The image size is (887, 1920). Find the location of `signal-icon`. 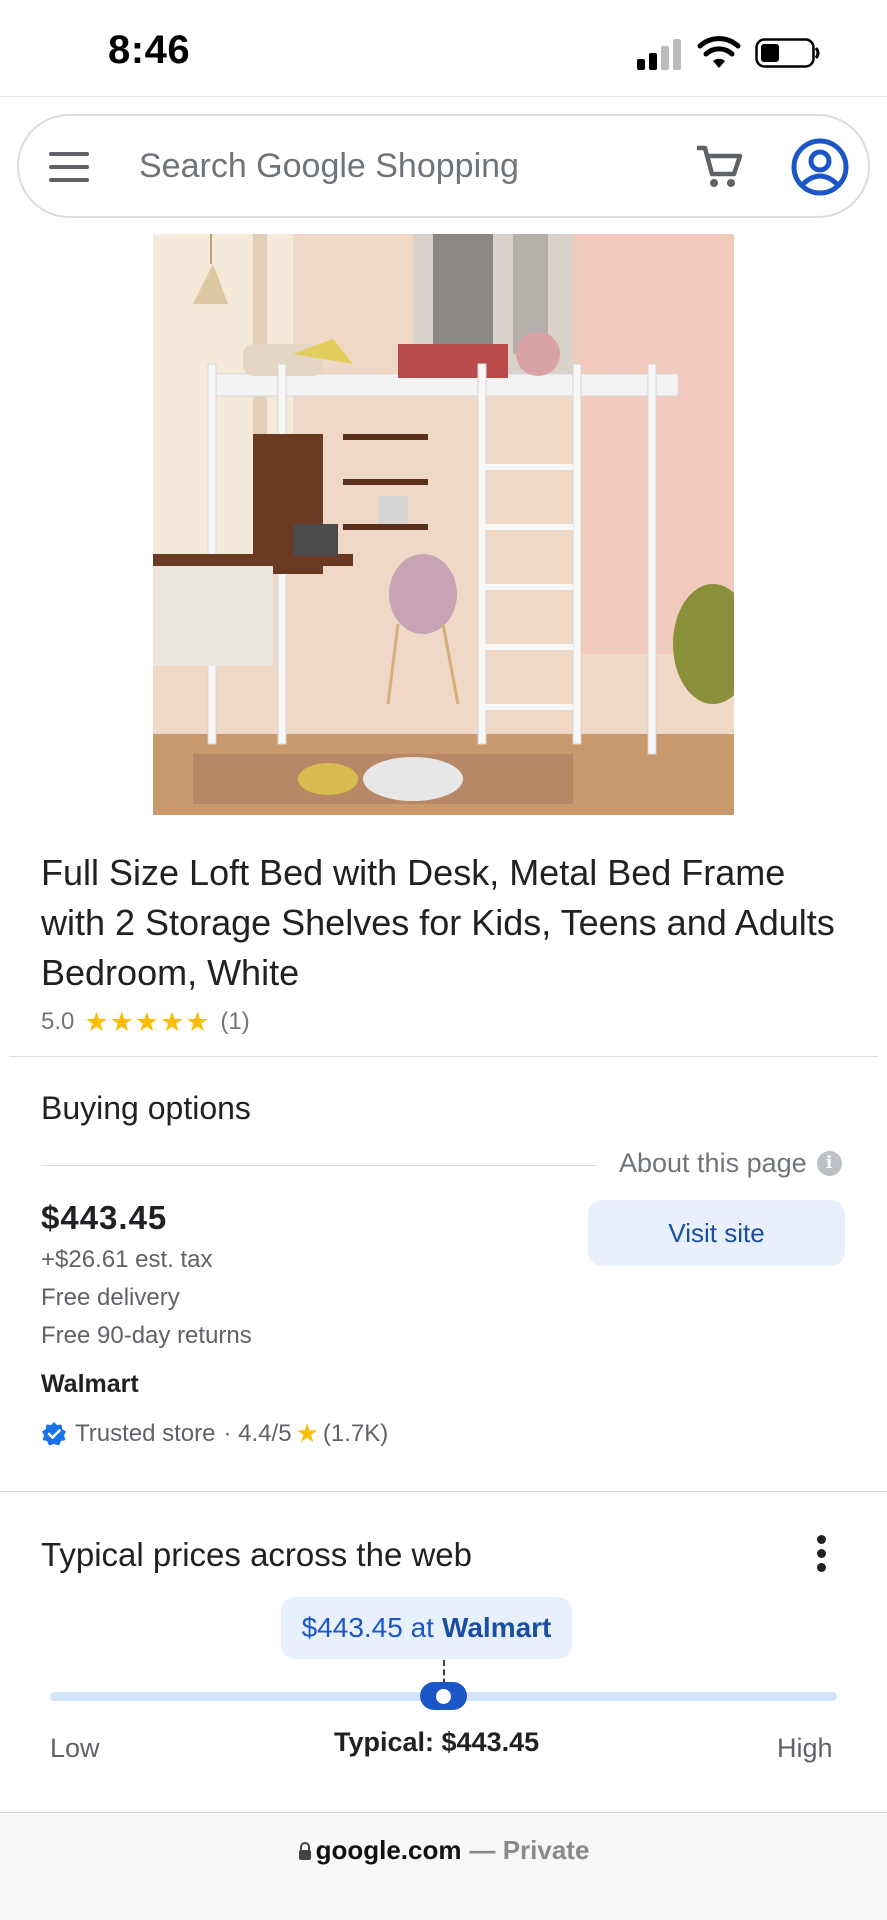

signal-icon is located at coordinates (661, 54).